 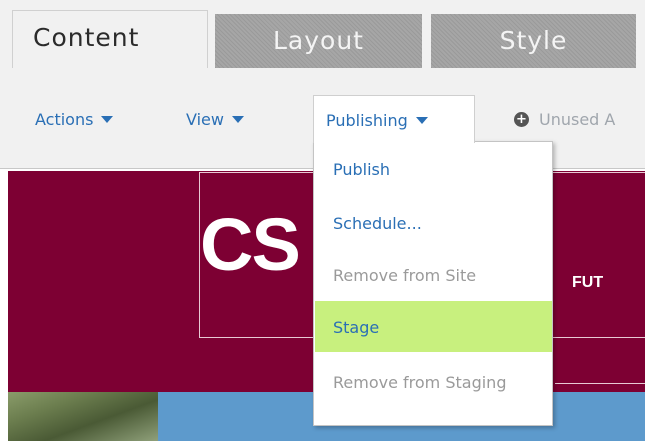 I want to click on unused-label: Unused A, so click(x=577, y=119).